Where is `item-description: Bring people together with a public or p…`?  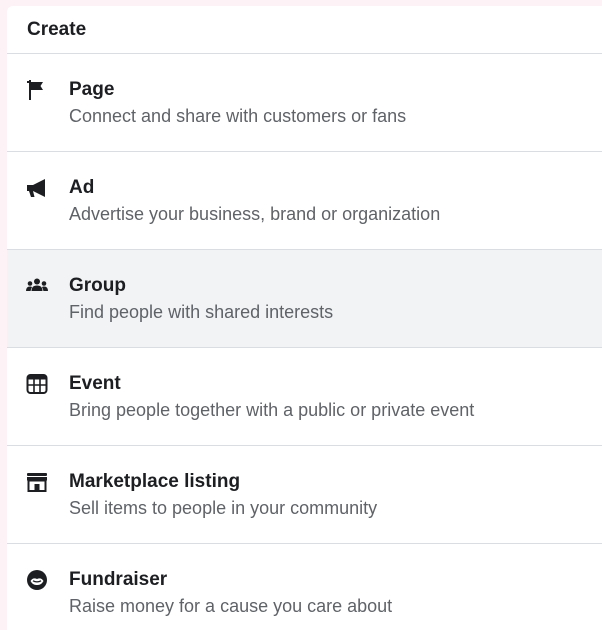 item-description: Bring people together with a public or p… is located at coordinates (272, 410).